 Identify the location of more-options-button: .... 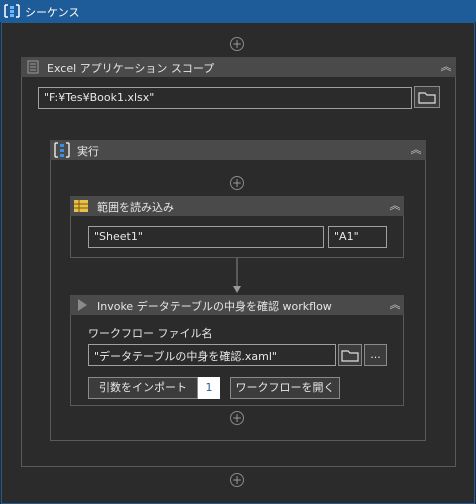
(375, 355).